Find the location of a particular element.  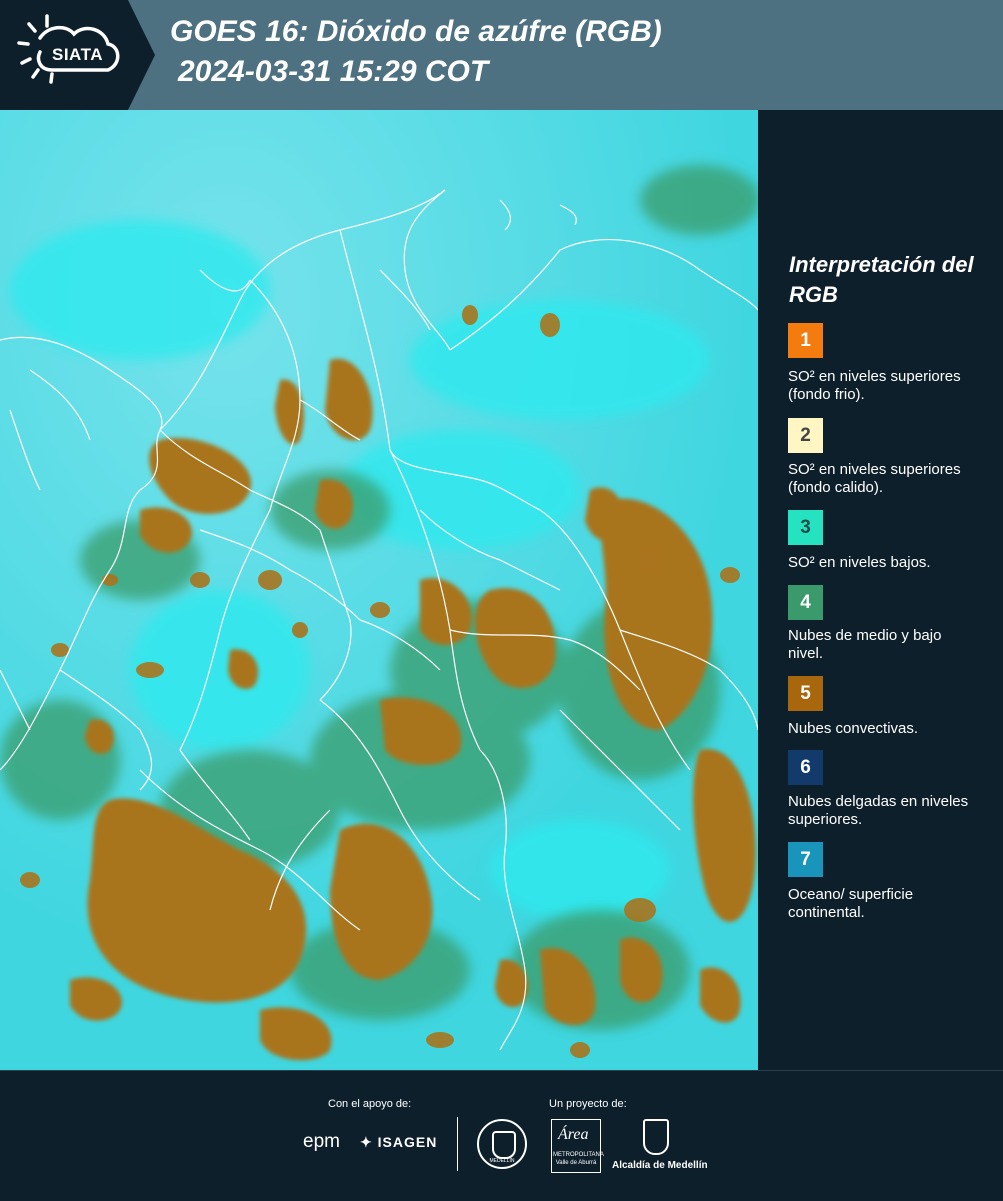

legend-swatch-7: 7 is located at coordinates (805, 859).